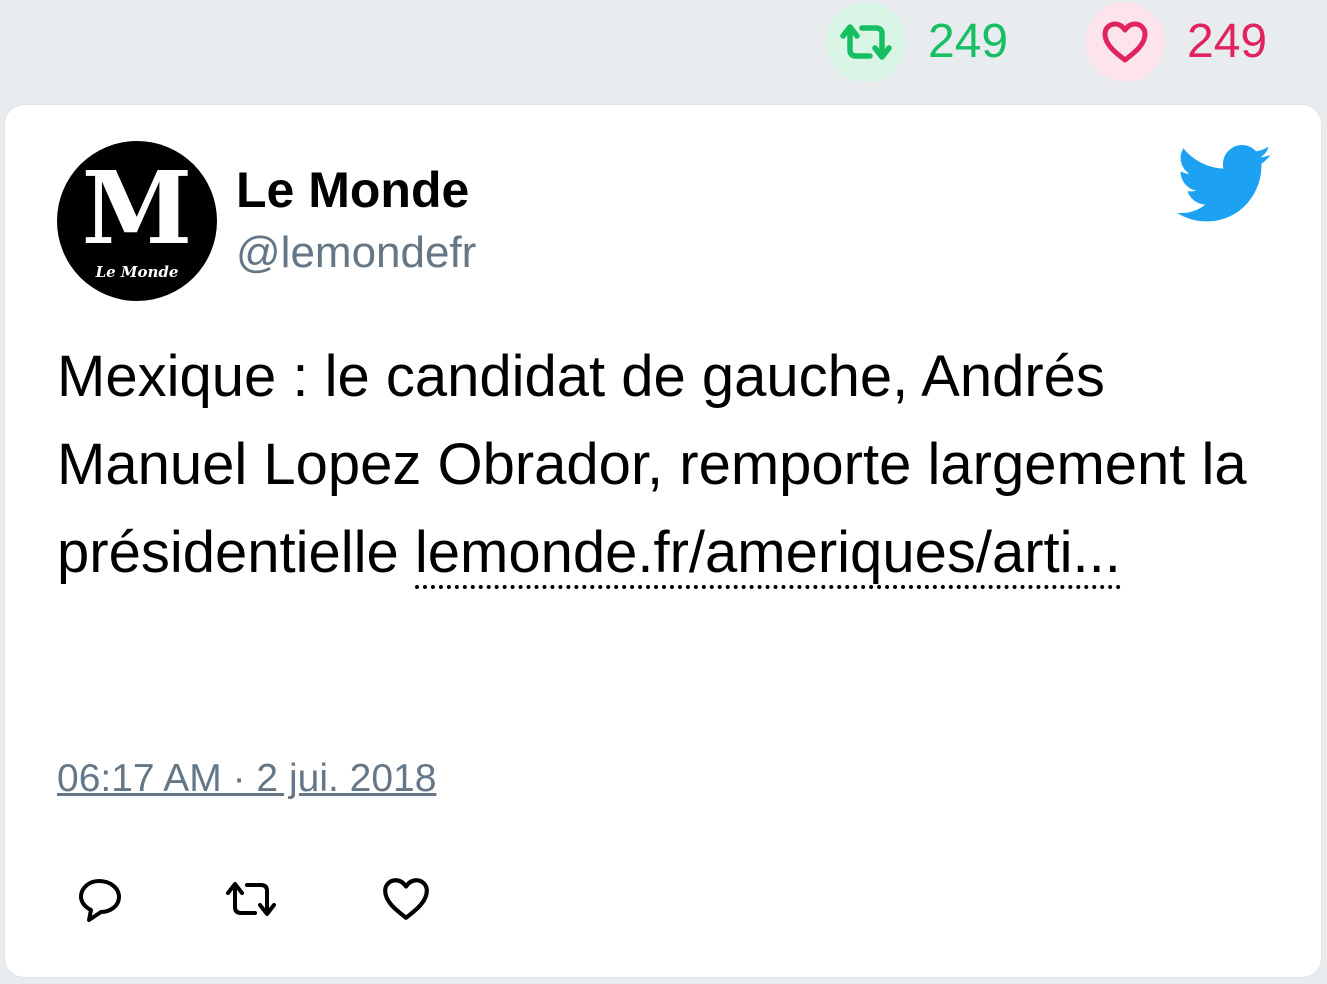 Image resolution: width=1327 pixels, height=984 pixels. What do you see at coordinates (356, 253) in the screenshot?
I see `author-handle: @lemondefr` at bounding box center [356, 253].